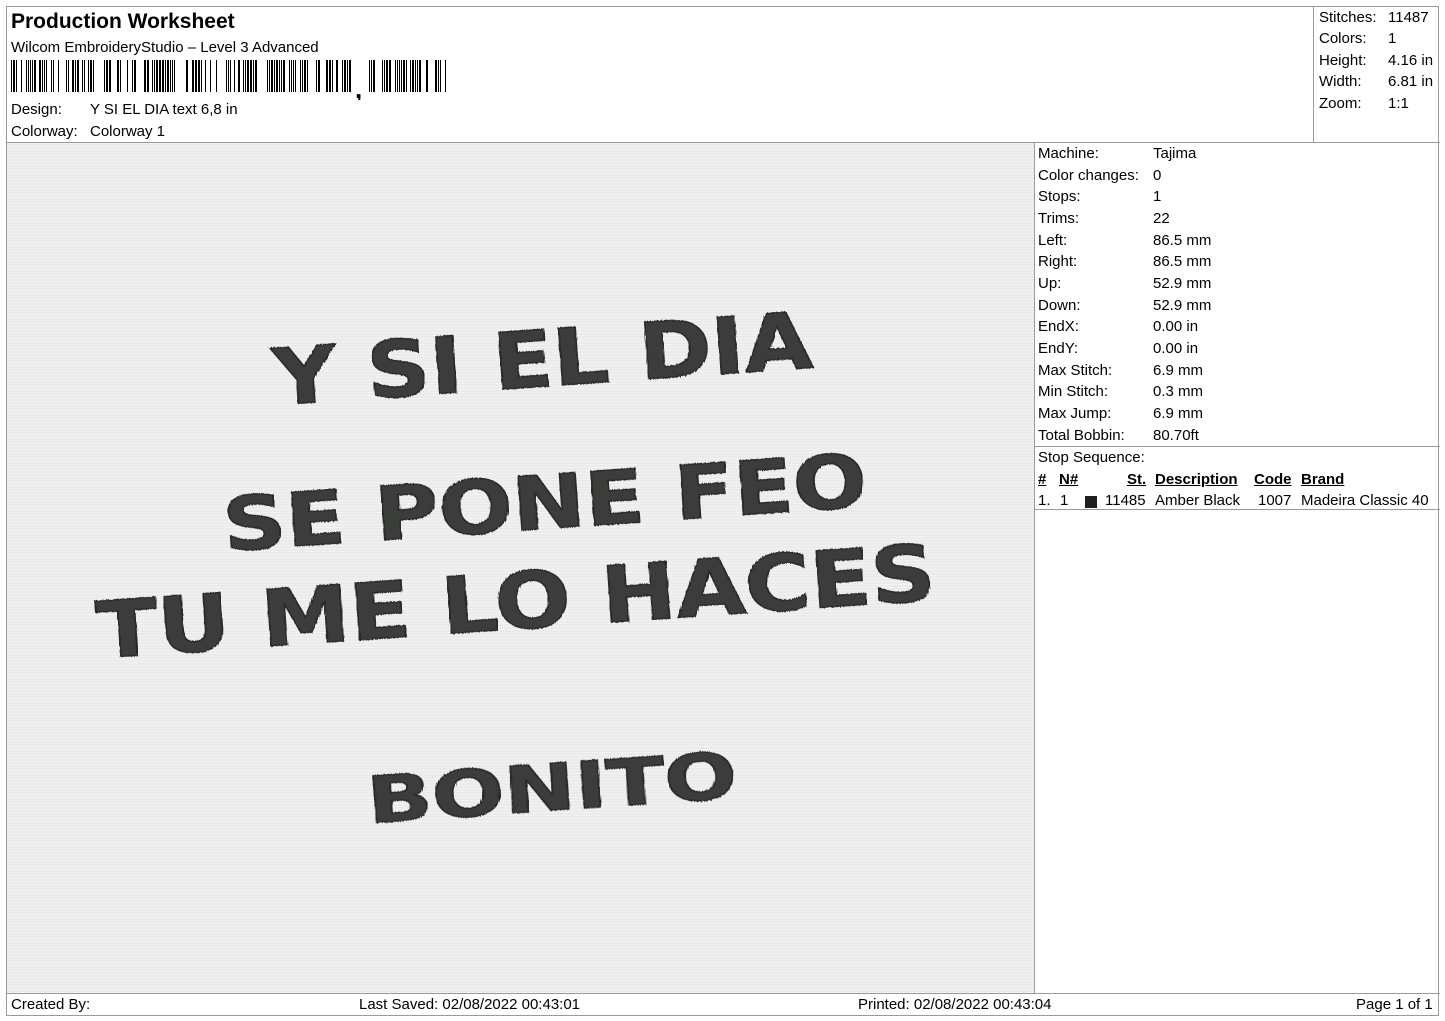  What do you see at coordinates (1178, 370) in the screenshot?
I see `max-stitch-value: 6.9 mm` at bounding box center [1178, 370].